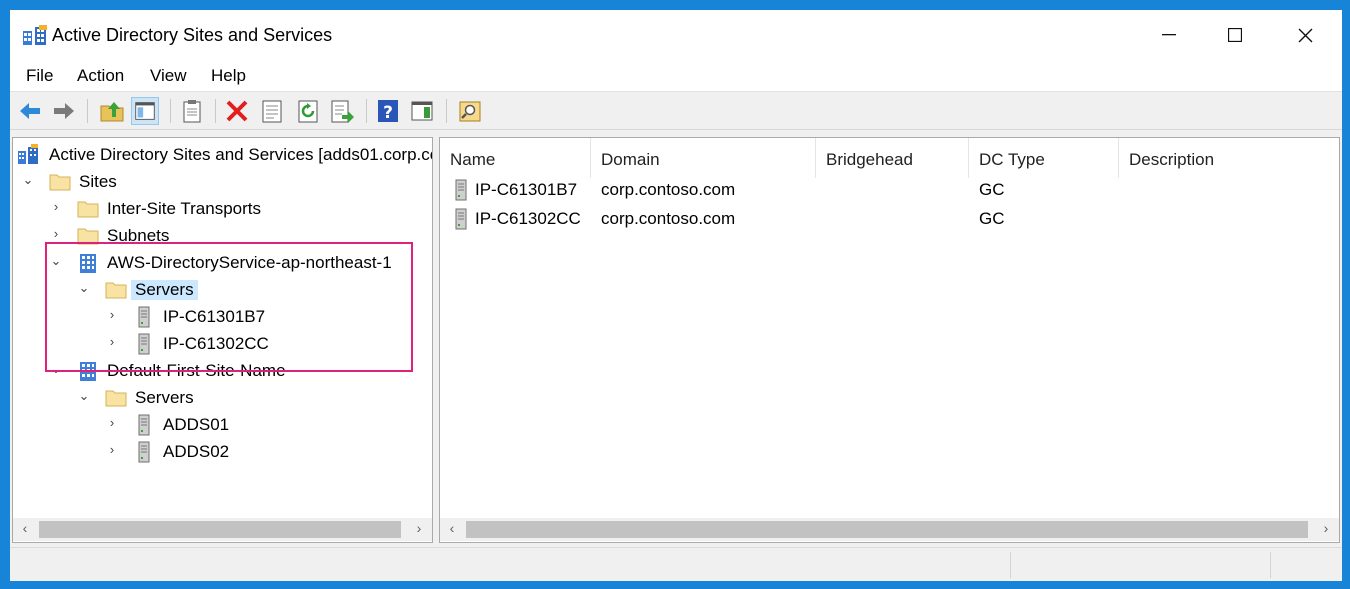 Image resolution: width=1350 pixels, height=589 pixels. I want to click on forward-icon, so click(64, 111).